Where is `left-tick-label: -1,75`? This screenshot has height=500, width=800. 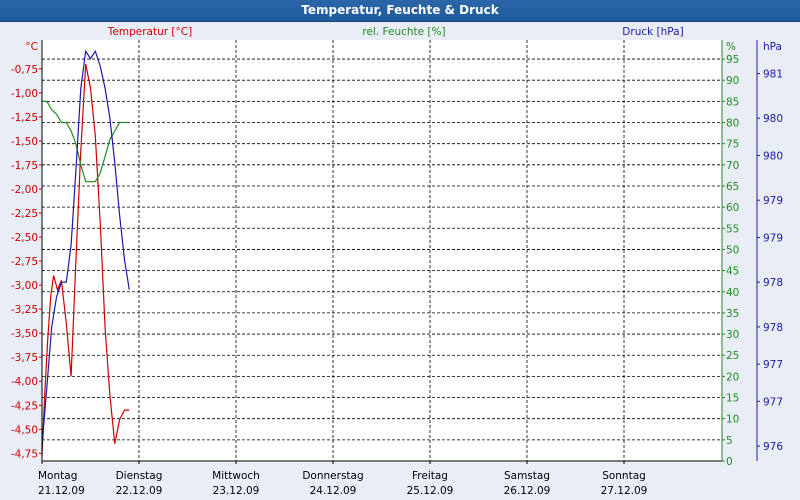 left-tick-label: -1,75 is located at coordinates (24, 166).